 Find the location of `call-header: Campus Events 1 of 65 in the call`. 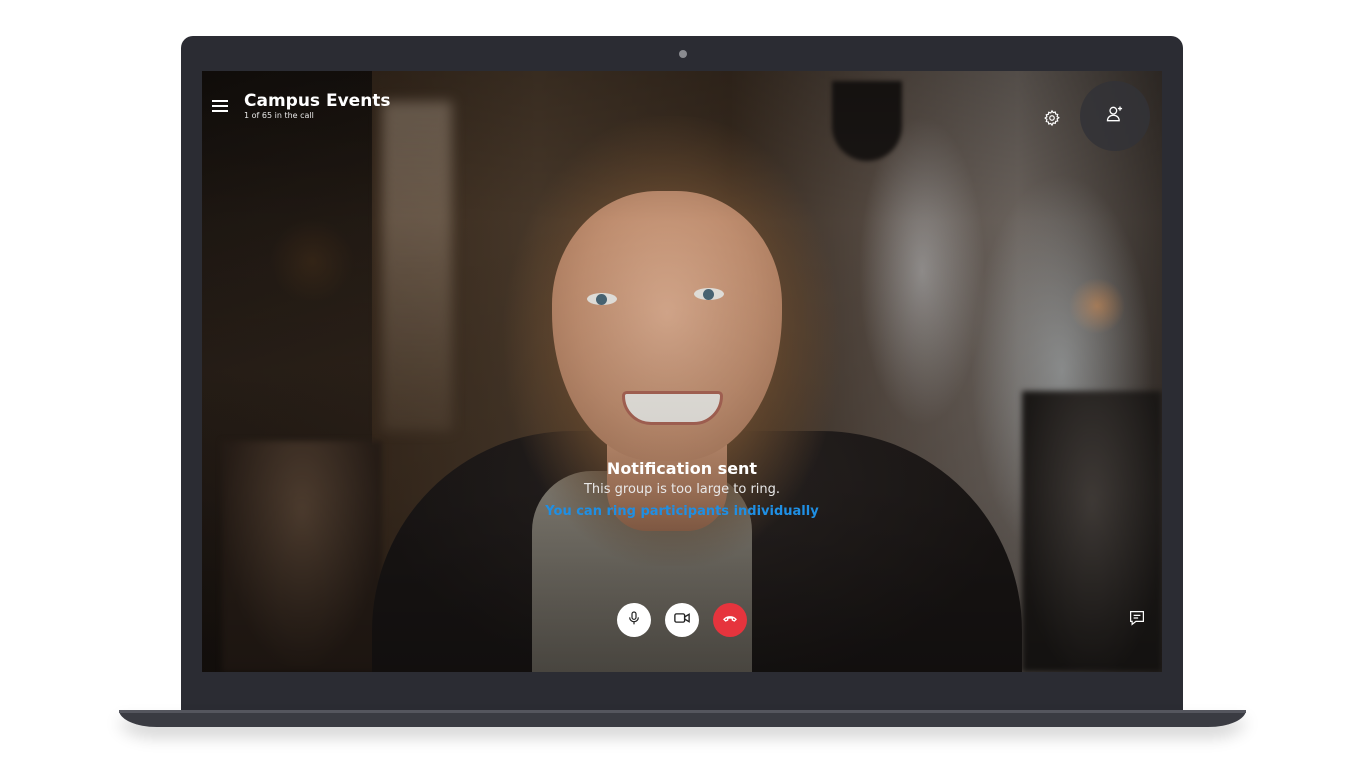

call-header: Campus Events 1 of 65 in the call is located at coordinates (317, 106).